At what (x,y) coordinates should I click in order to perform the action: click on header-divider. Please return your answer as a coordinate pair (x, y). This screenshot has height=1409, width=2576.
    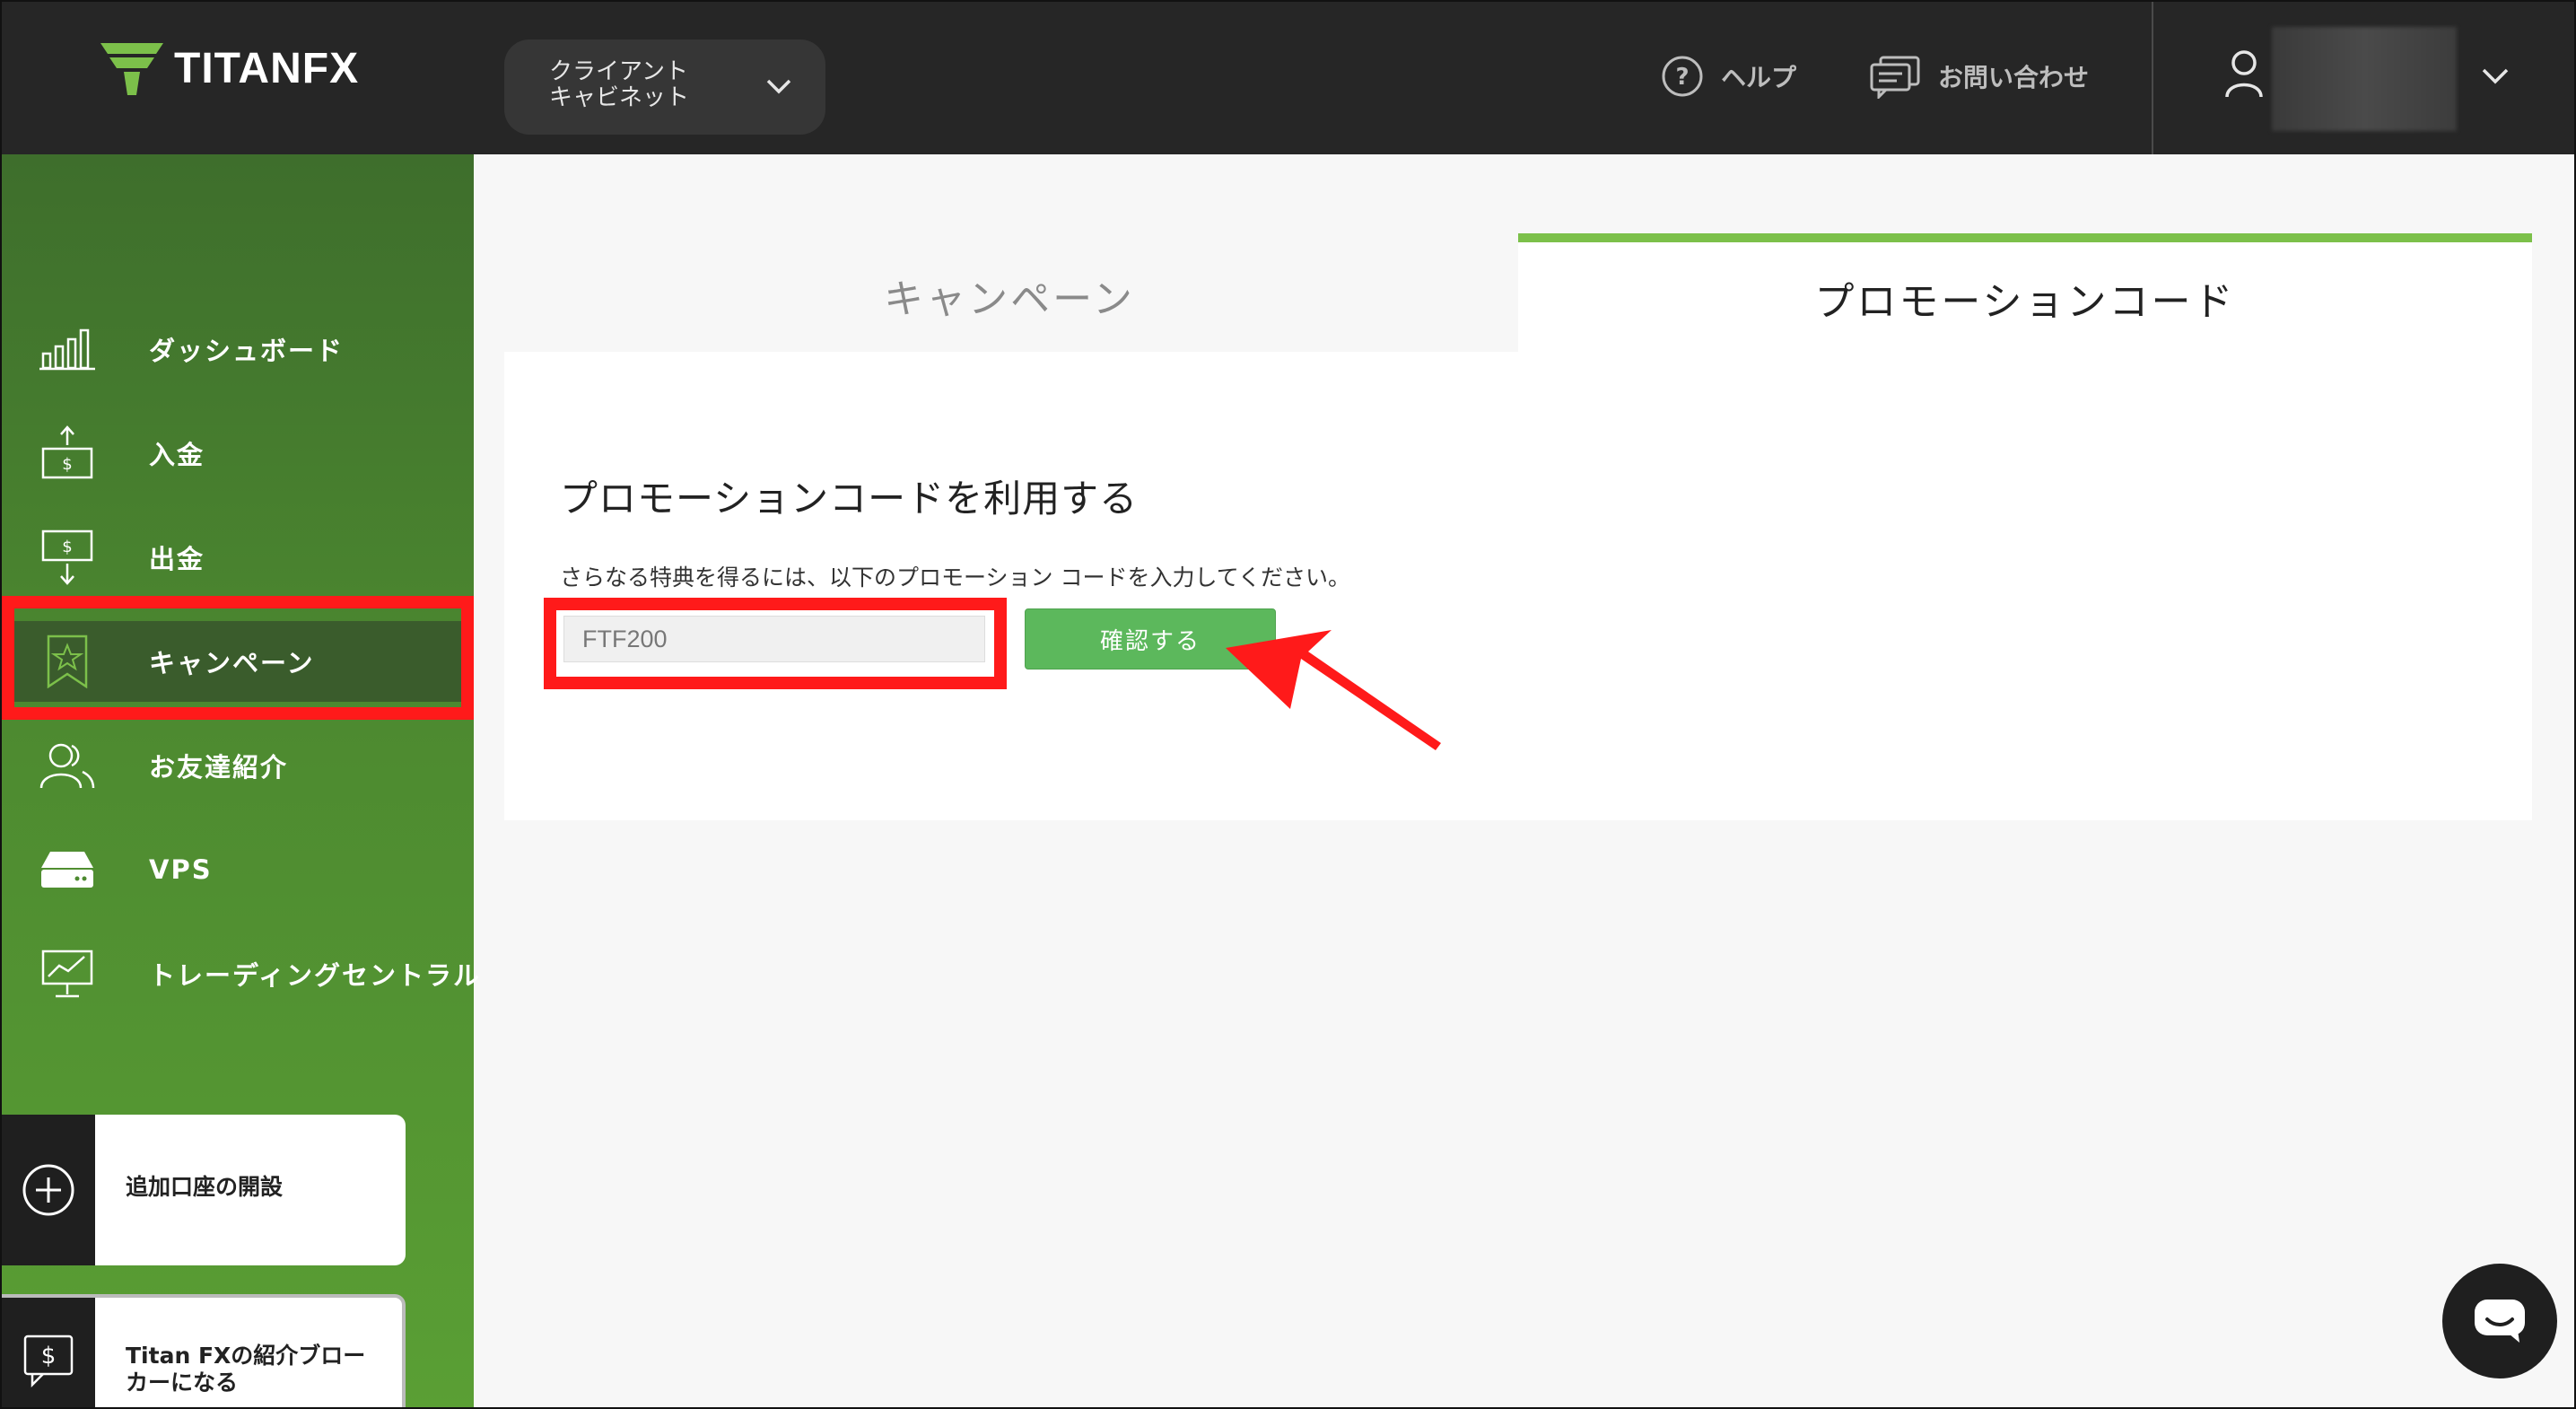
    Looking at the image, I should click on (2153, 78).